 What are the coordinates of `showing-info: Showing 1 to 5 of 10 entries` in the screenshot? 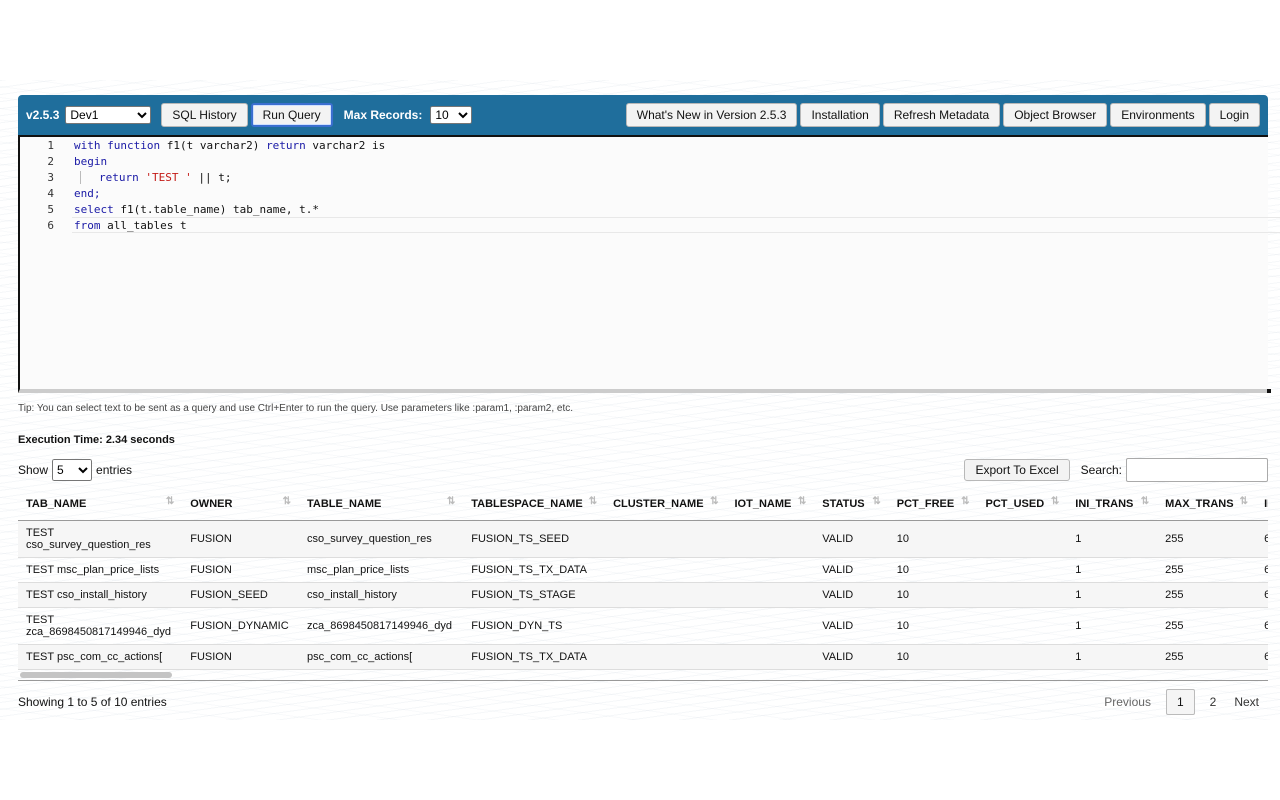 It's located at (92, 702).